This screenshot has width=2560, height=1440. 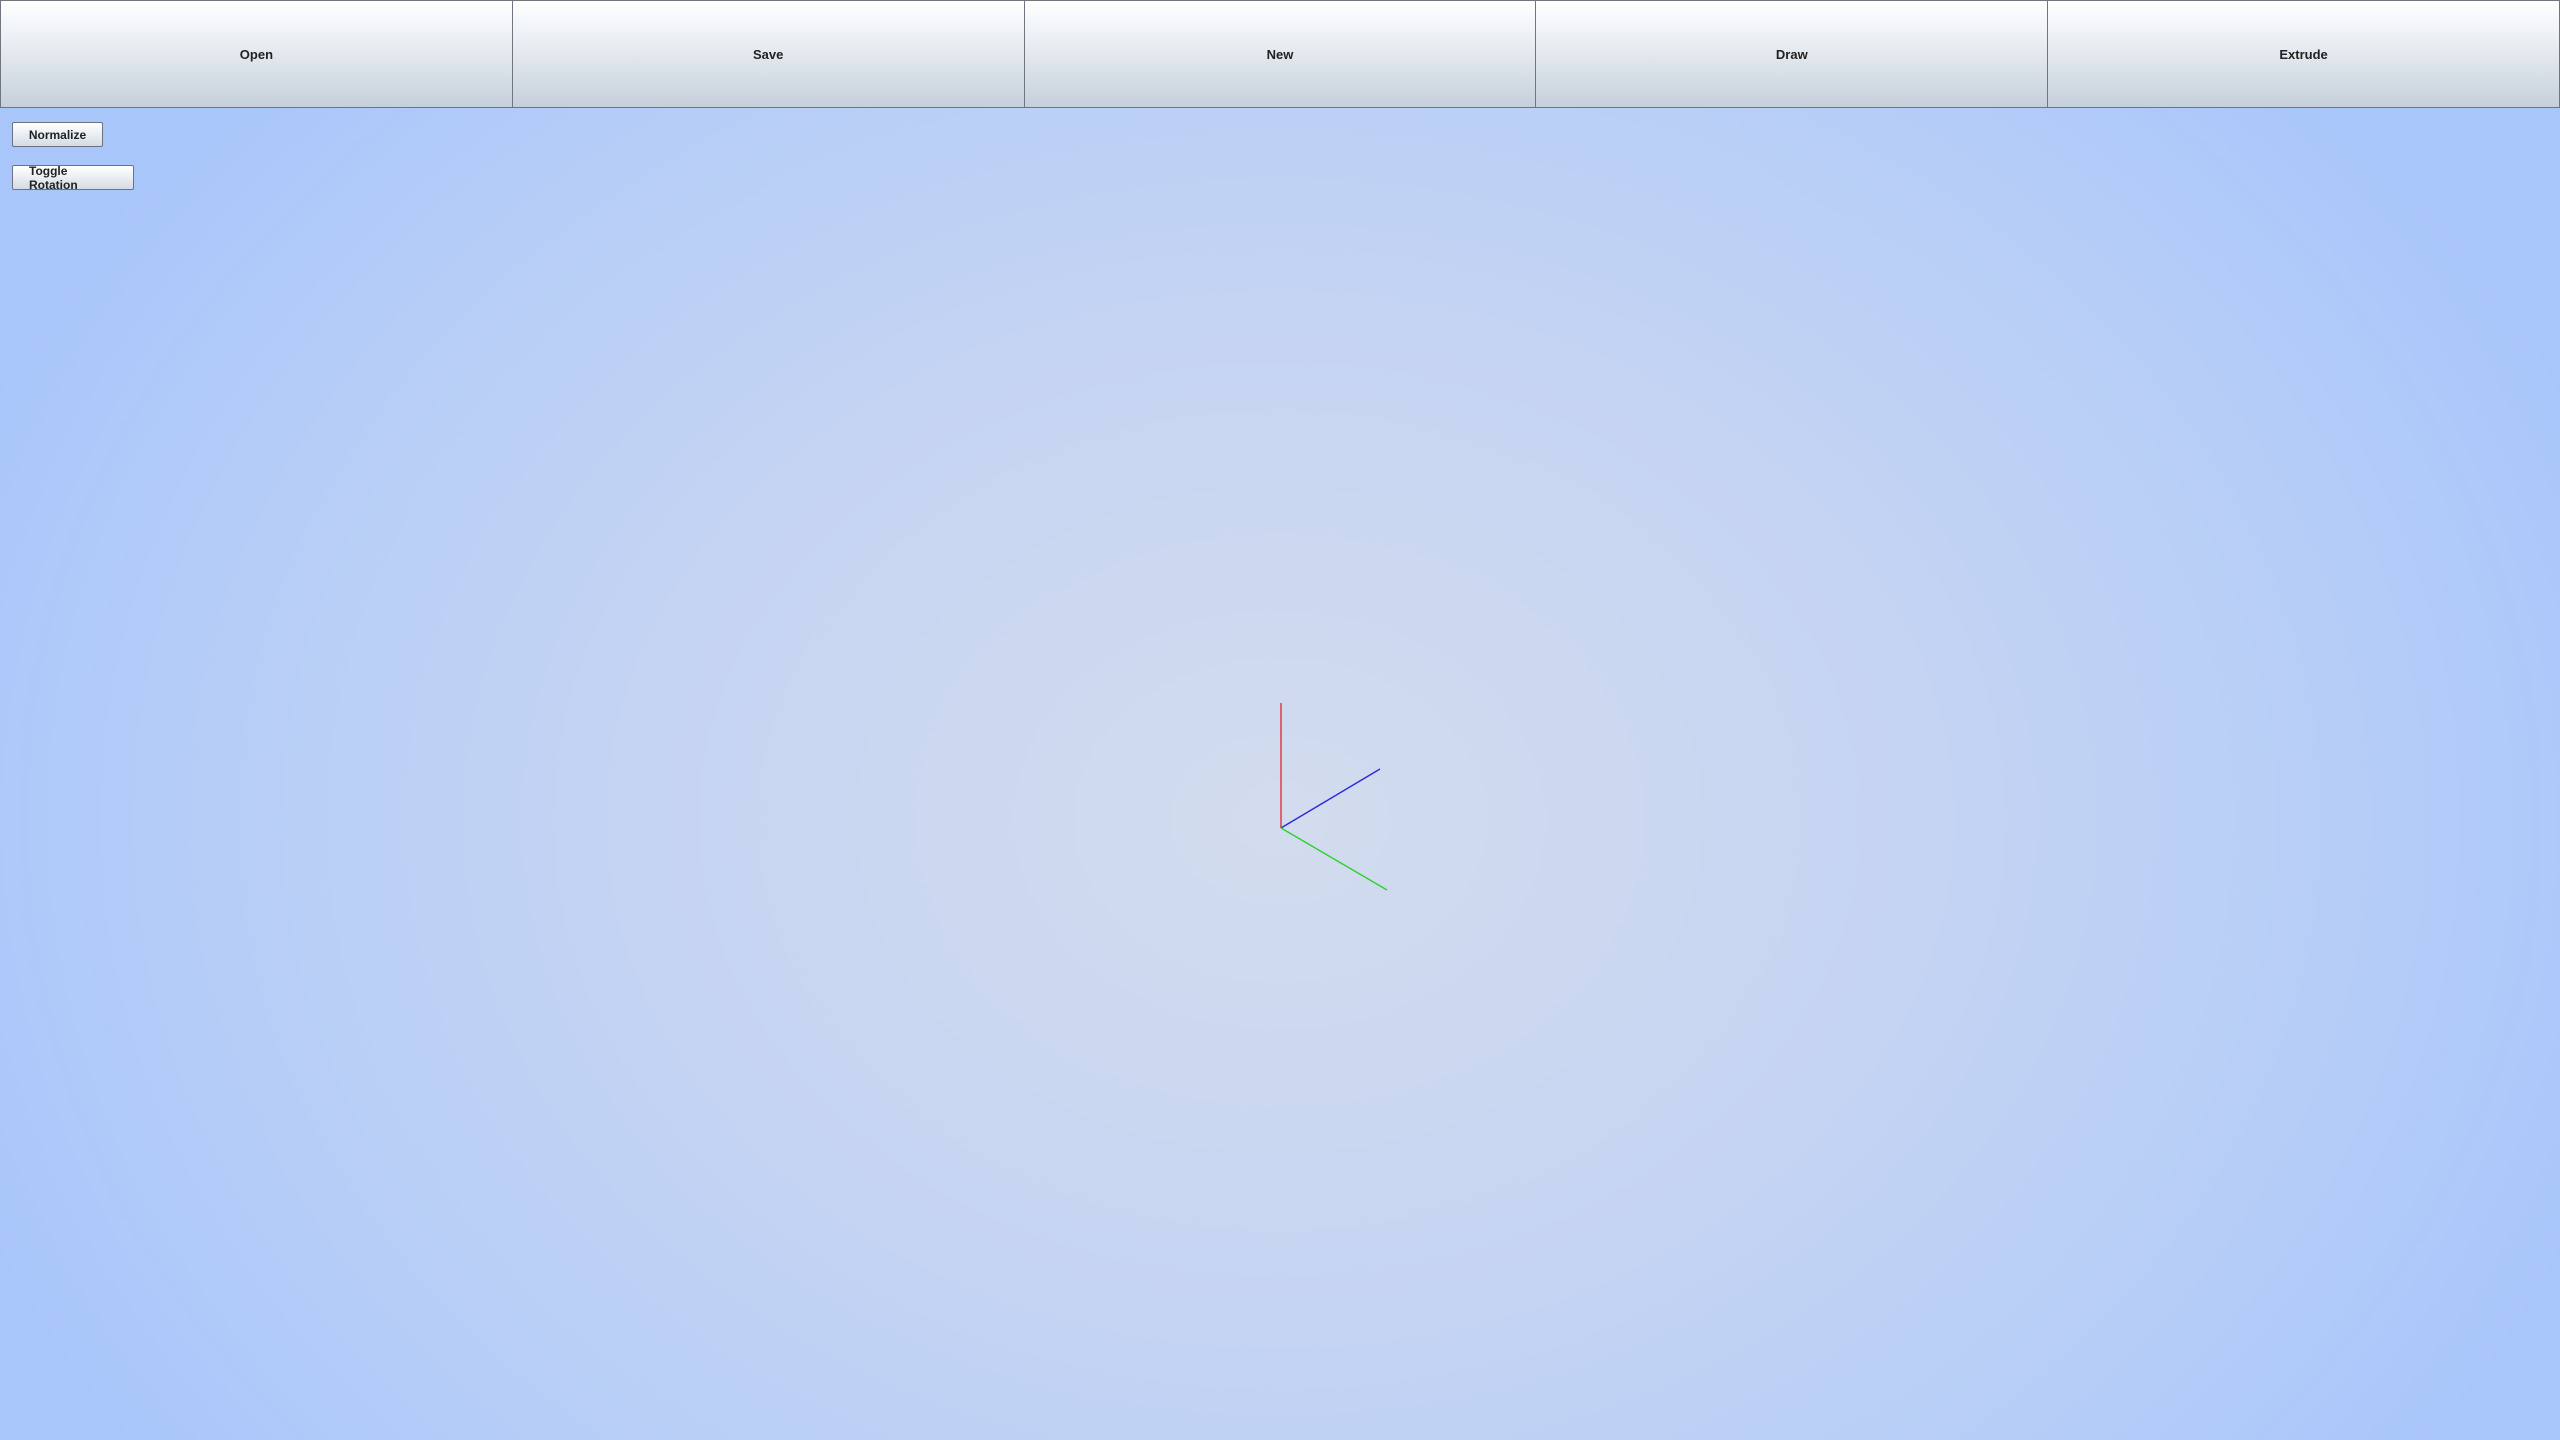 I want to click on save-button: Save, so click(x=768, y=54).